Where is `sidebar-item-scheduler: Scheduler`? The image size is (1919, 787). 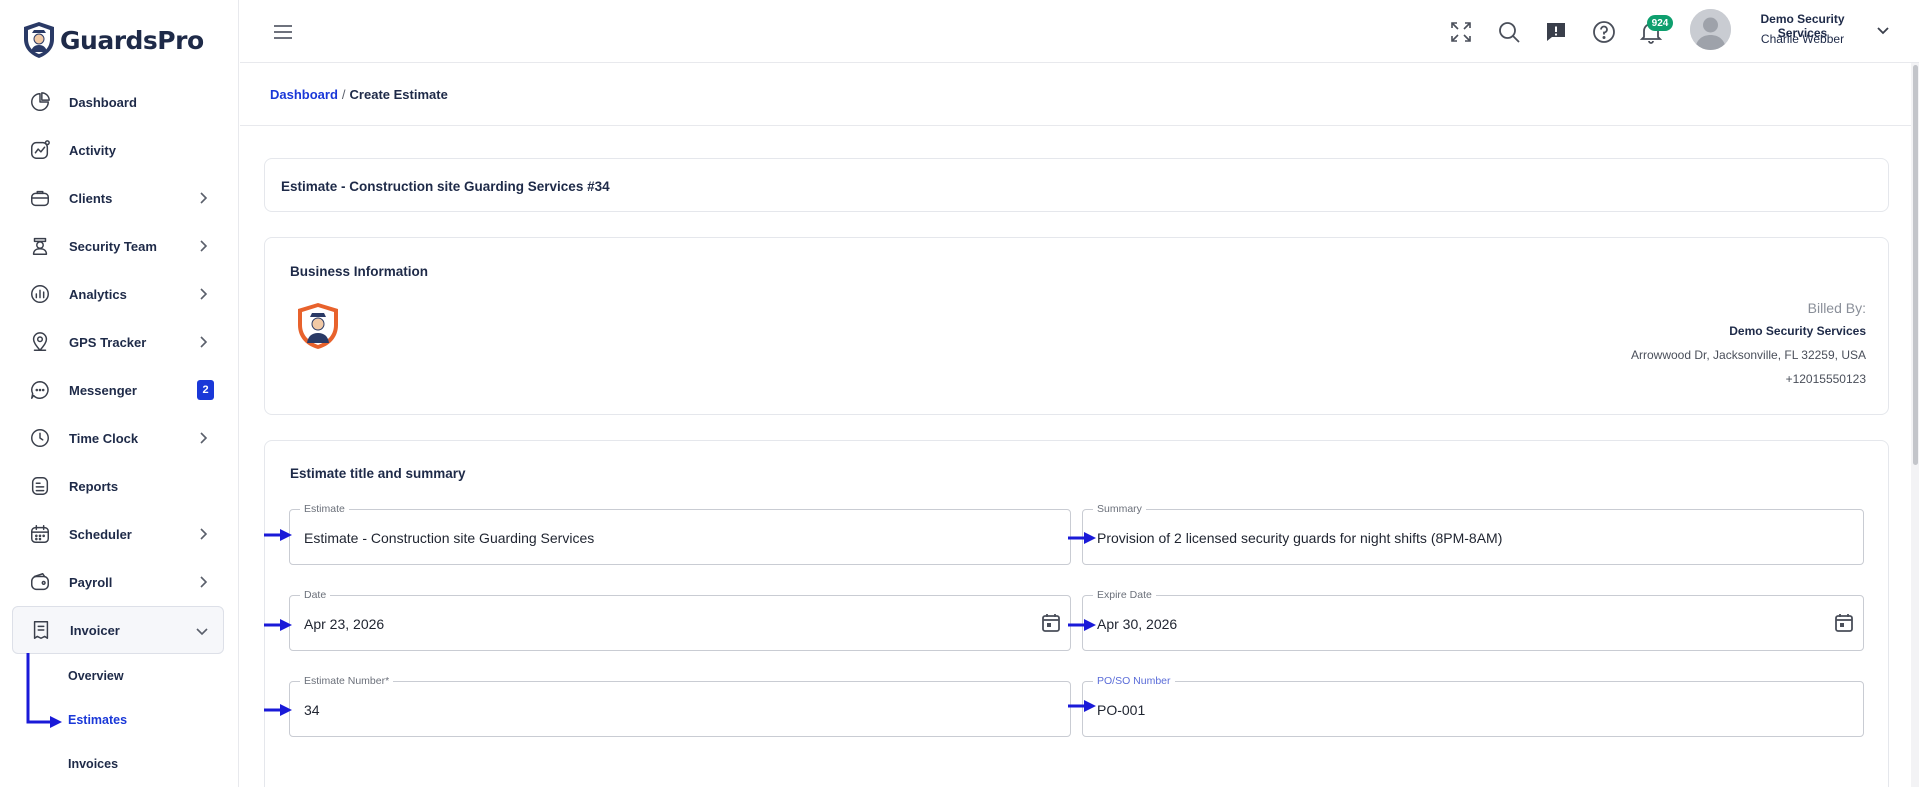 sidebar-item-scheduler: Scheduler is located at coordinates (118, 534).